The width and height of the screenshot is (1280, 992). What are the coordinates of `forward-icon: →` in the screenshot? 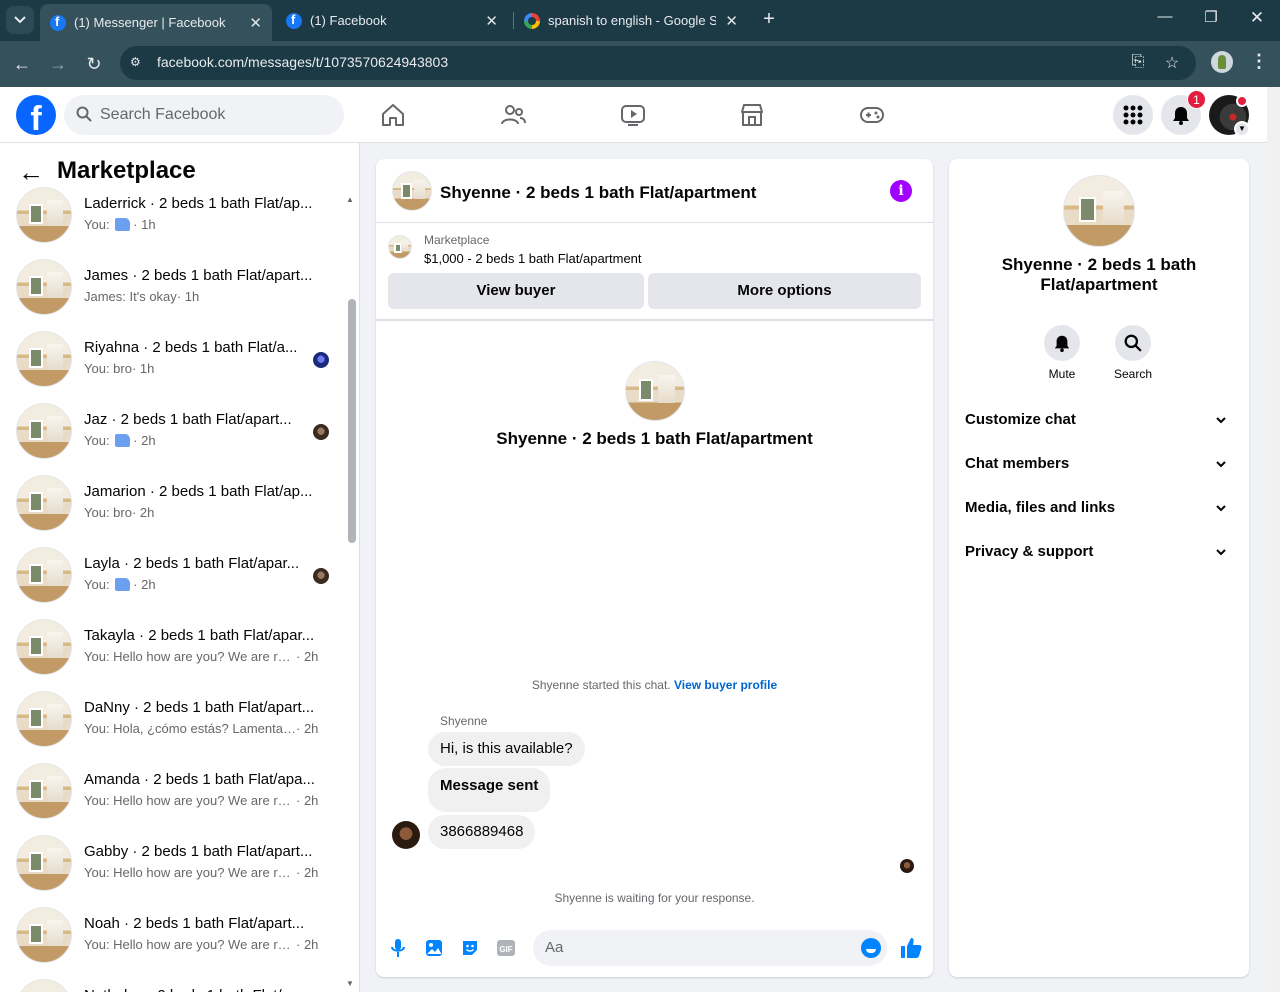 It's located at (58, 64).